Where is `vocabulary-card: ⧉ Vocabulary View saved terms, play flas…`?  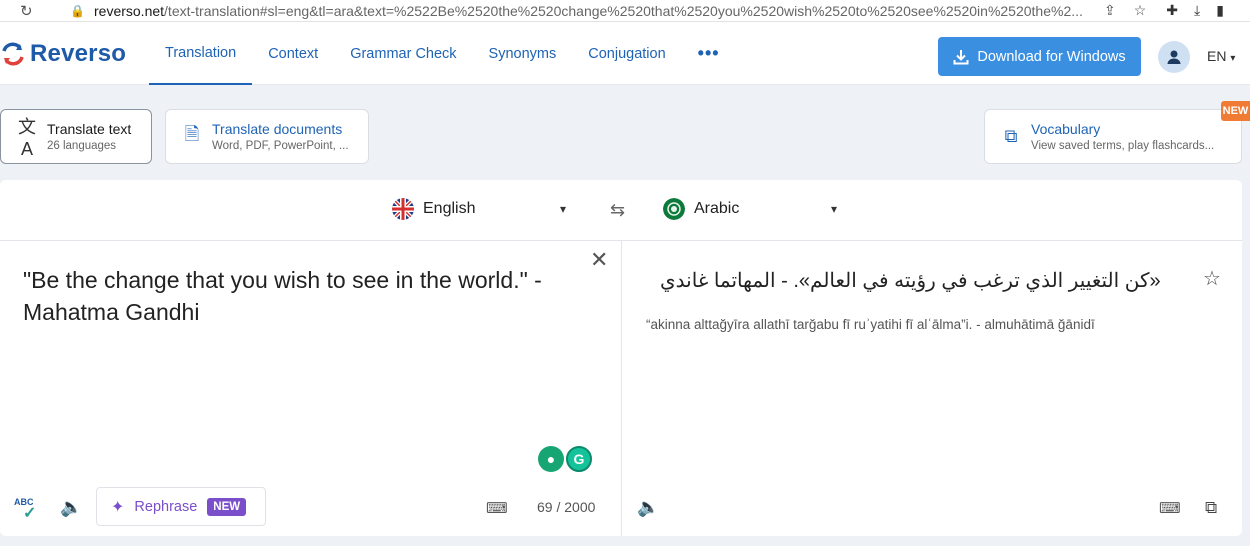
vocabulary-card: ⧉ Vocabulary View saved terms, play flas… is located at coordinates (1113, 136).